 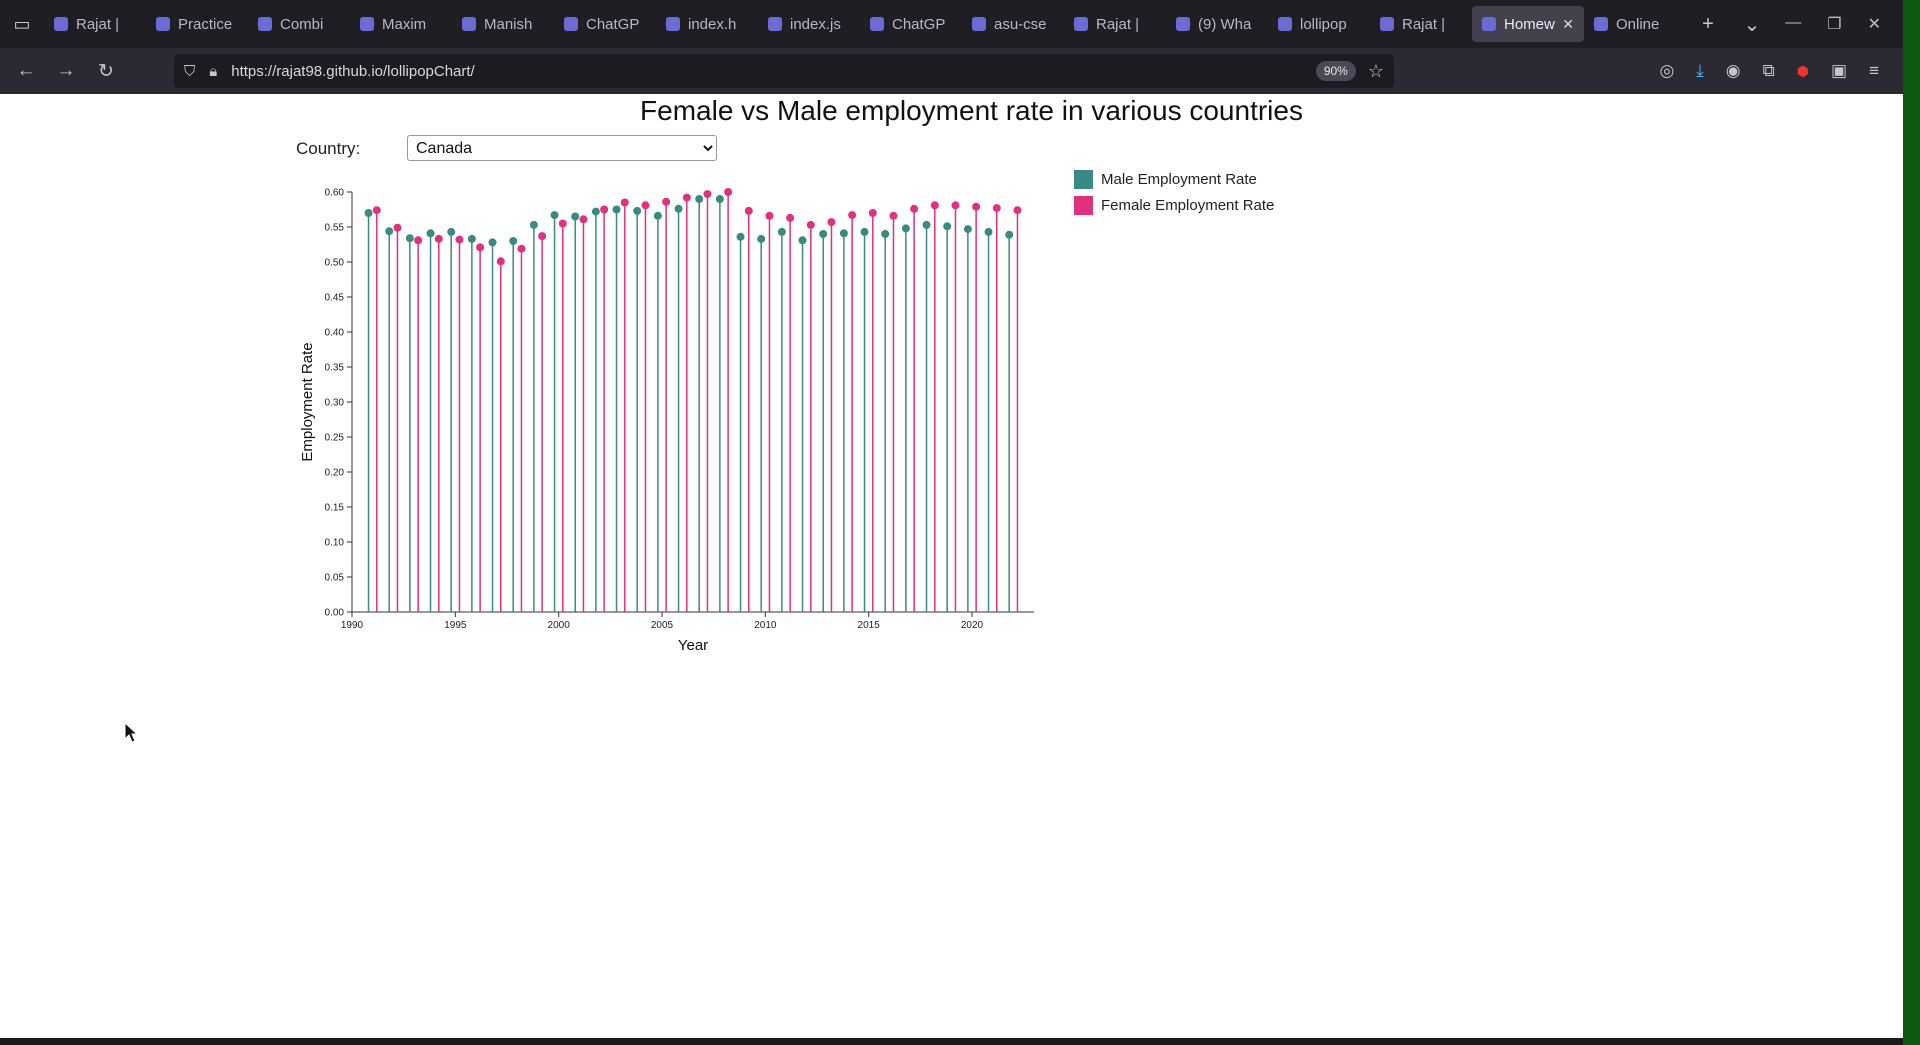 I want to click on y-tick-label: 0.20, so click(x=335, y=473).